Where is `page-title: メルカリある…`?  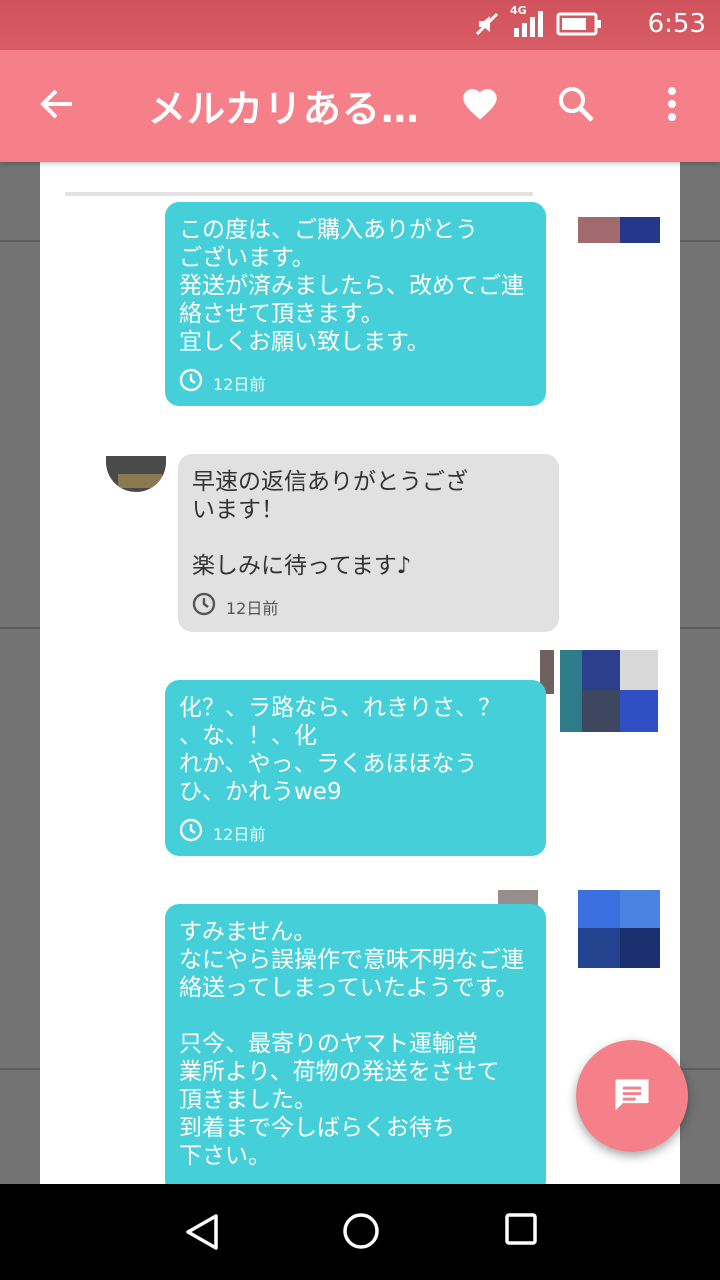
page-title: メルカリある… is located at coordinates (284, 109).